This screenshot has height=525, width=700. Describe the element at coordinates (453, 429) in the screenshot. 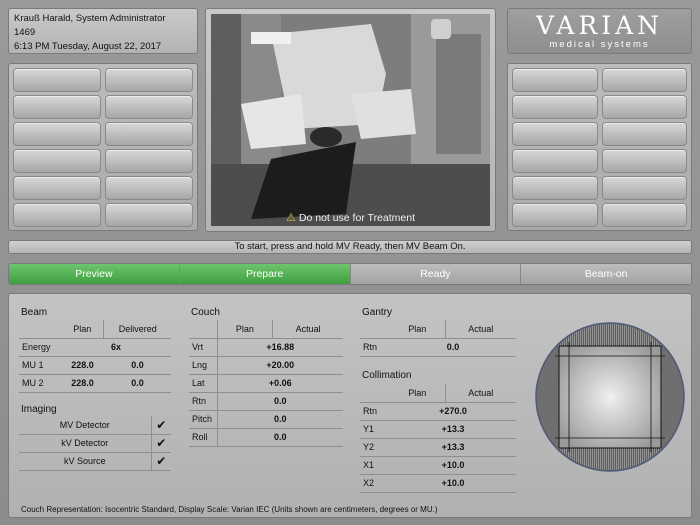

I see `collimation-y1-value: +13.3` at that location.